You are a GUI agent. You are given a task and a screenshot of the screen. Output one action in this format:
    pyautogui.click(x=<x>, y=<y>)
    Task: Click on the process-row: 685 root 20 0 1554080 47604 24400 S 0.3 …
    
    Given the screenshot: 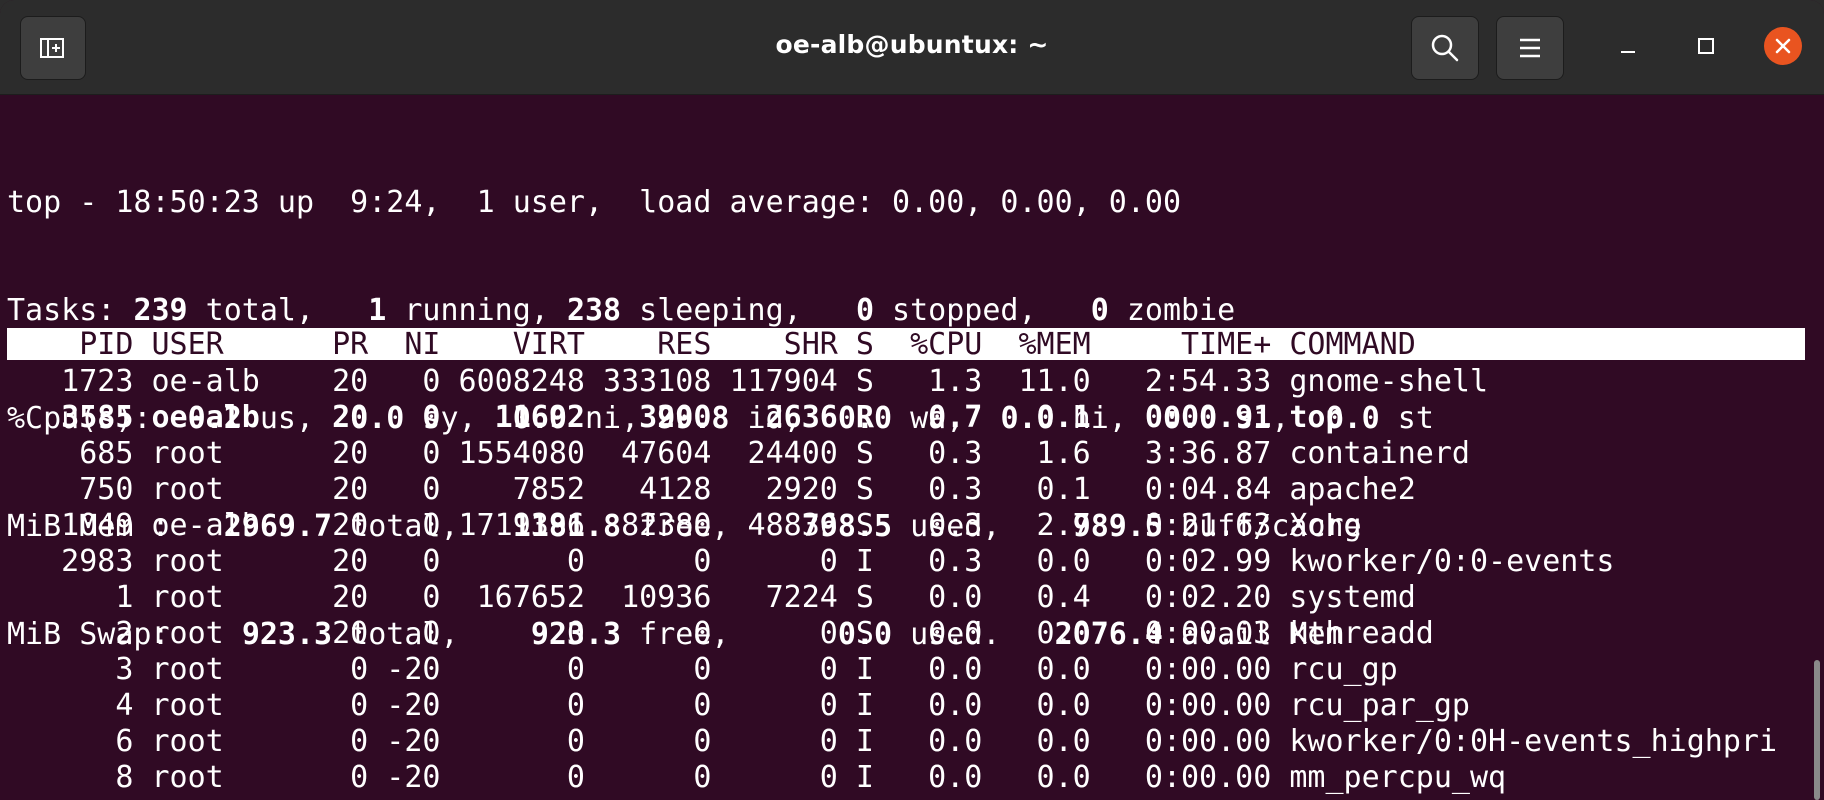 What is the action you would take?
    pyautogui.click(x=738, y=453)
    